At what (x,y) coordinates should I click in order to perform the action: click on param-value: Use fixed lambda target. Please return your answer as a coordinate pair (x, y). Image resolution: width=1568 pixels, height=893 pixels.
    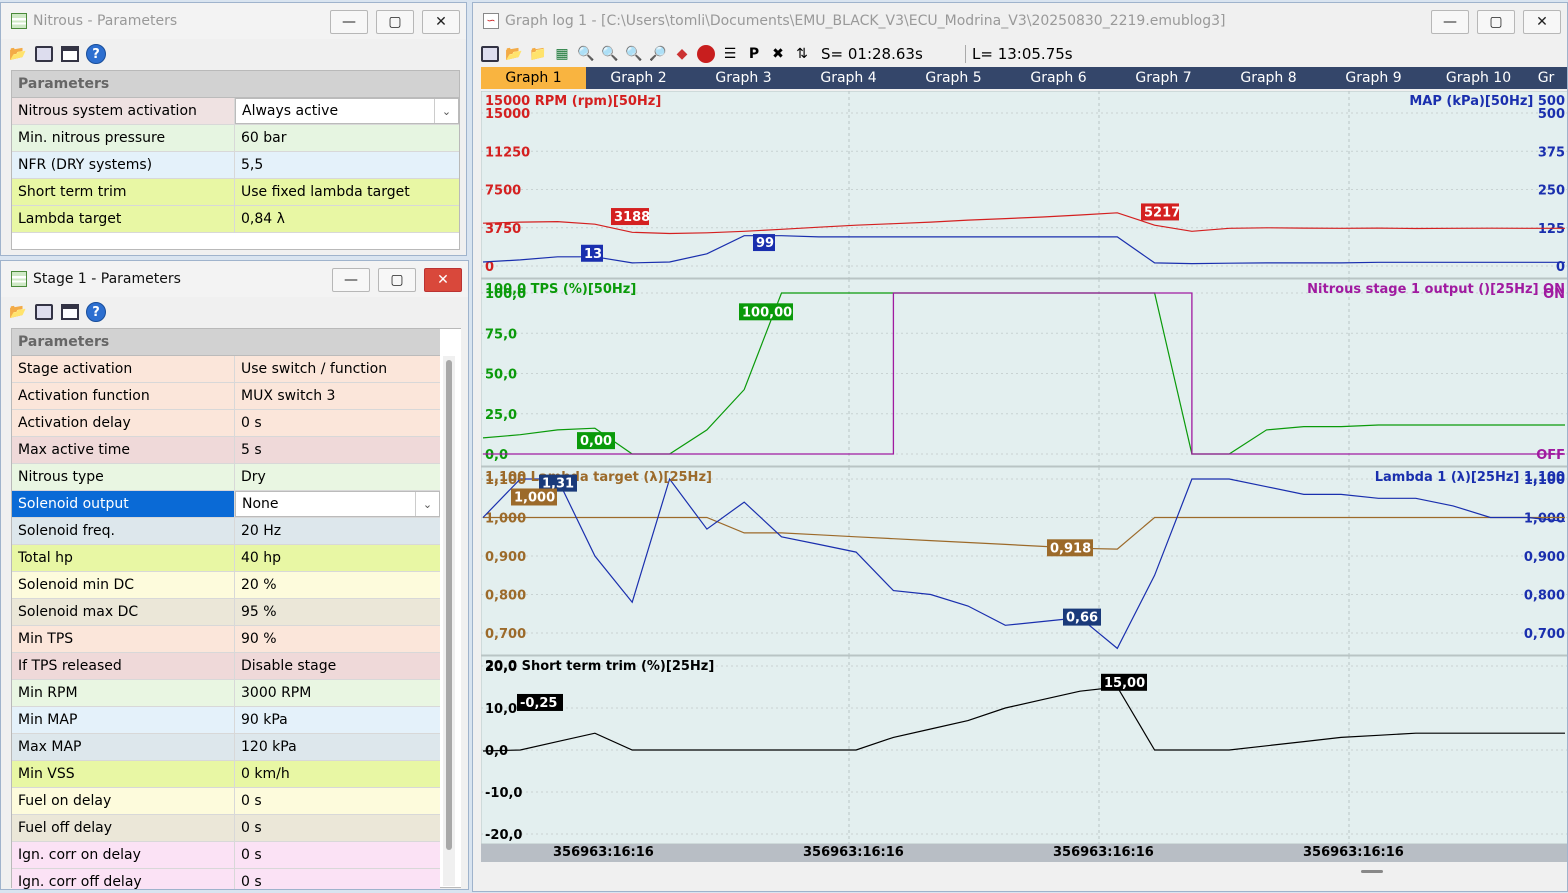
    Looking at the image, I should click on (347, 192).